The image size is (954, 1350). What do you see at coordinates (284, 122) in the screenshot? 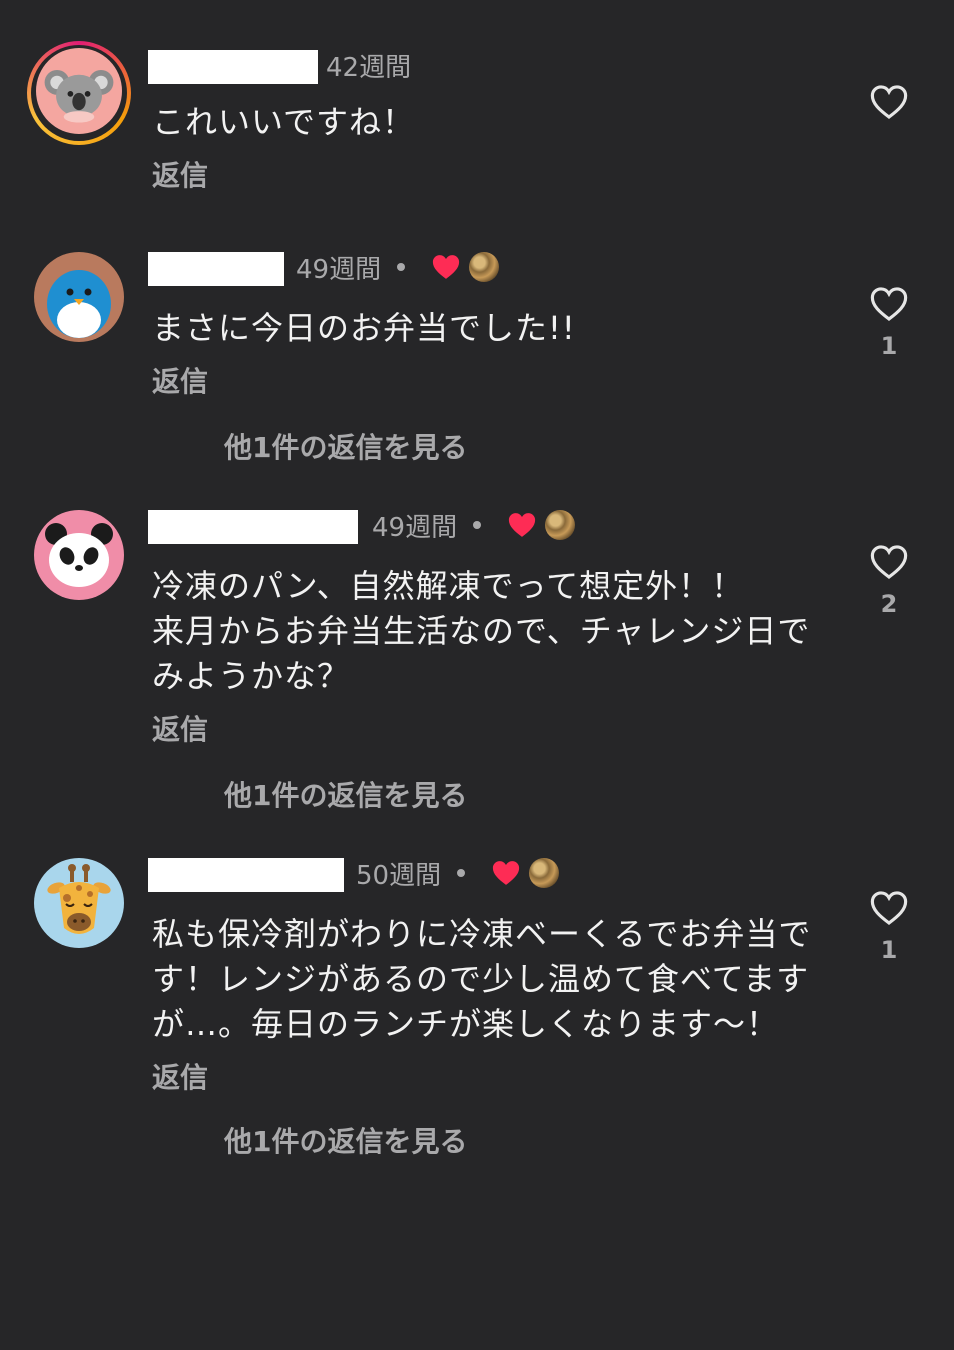
I see `comment-text: これいいですね！` at bounding box center [284, 122].